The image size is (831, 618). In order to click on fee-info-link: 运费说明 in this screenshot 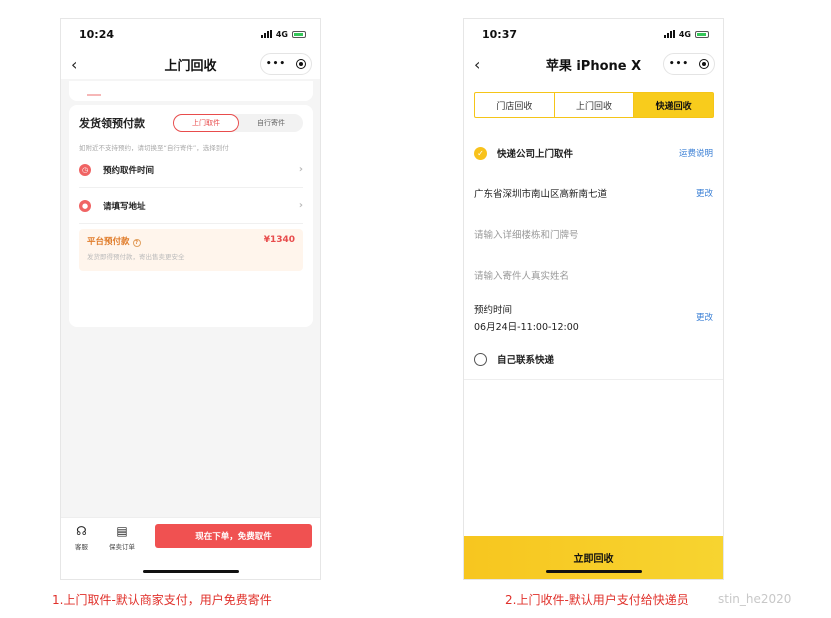, I will do `click(696, 153)`.